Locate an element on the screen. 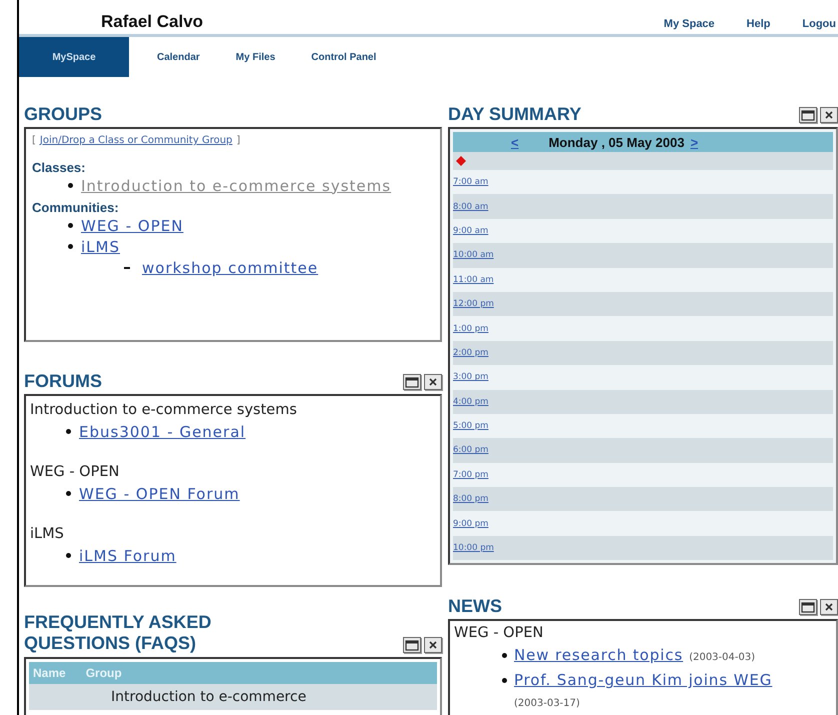  news-date: (2003-03-17) is located at coordinates (547, 704).